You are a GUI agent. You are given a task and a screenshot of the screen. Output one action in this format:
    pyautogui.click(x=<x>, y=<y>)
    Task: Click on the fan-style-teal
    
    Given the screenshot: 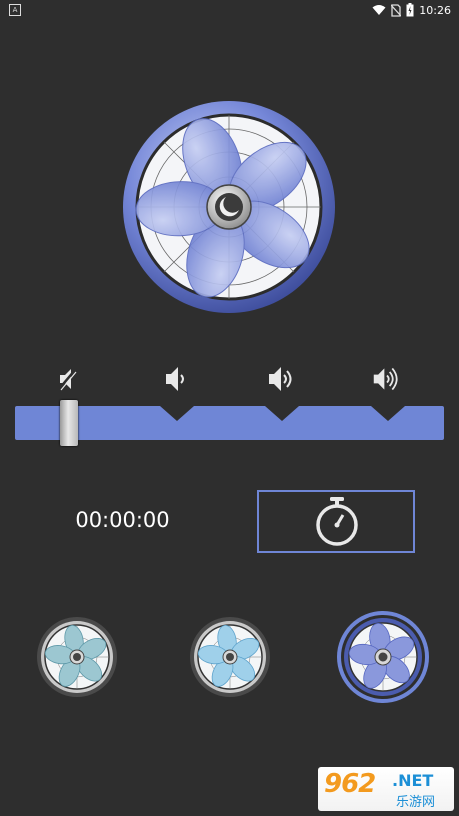 What is the action you would take?
    pyautogui.click(x=77, y=657)
    